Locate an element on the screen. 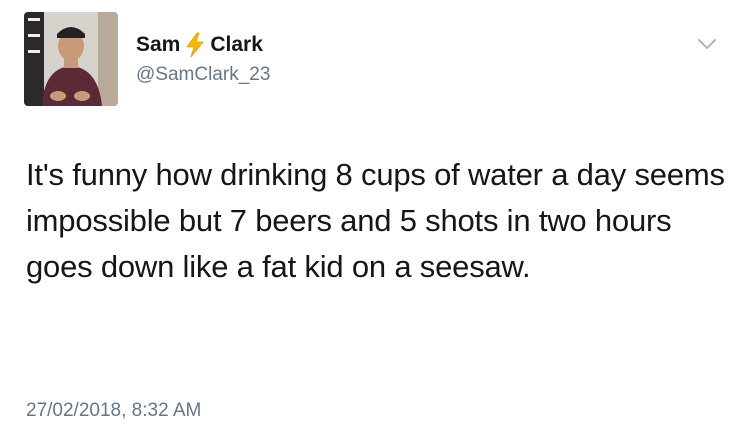 The width and height of the screenshot is (740, 439). avatar-image is located at coordinates (71, 59).